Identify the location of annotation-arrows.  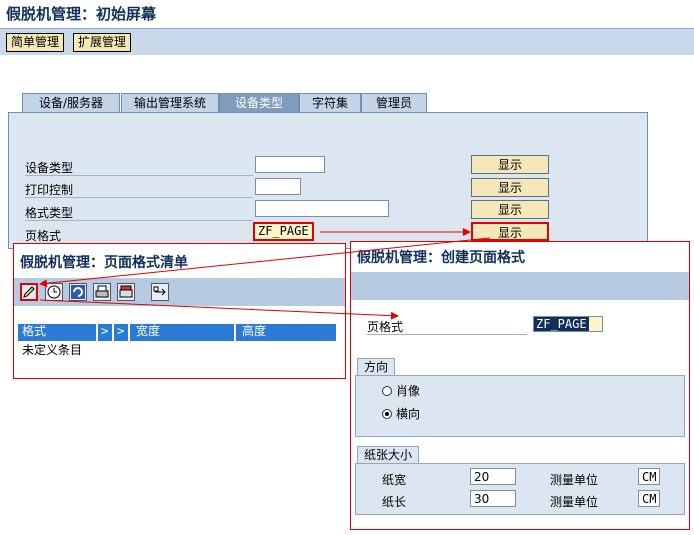
(265, 274).